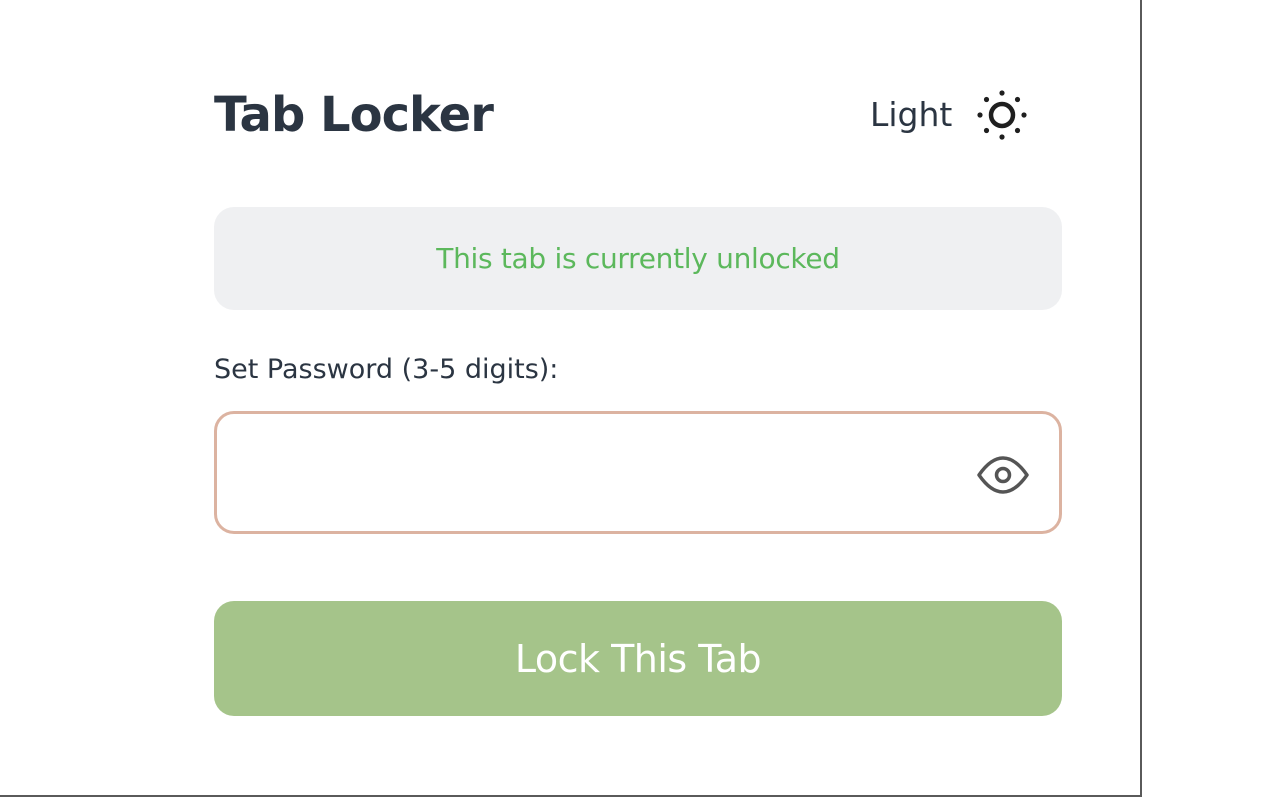 This screenshot has width=1280, height=800. I want to click on password-label: Set Password (3-5 digits):, so click(386, 369).